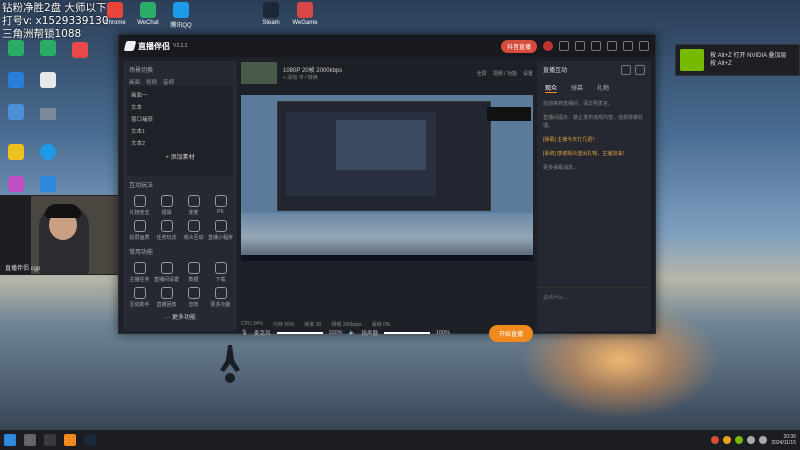  I want to click on live-preview, so click(387, 178).